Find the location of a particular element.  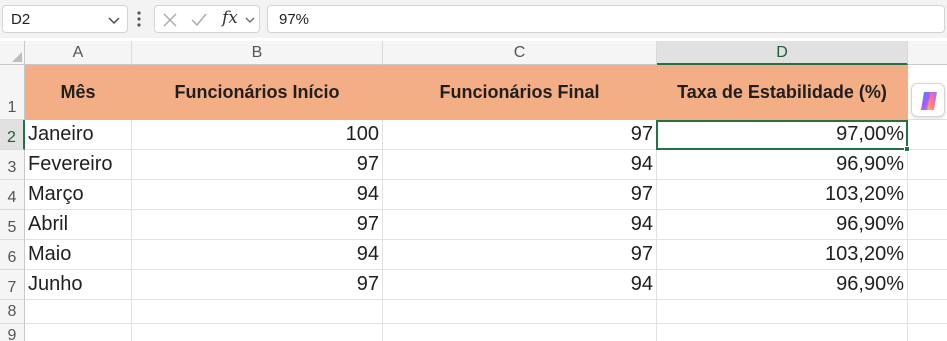

header-cell-mes: Mês is located at coordinates (78, 92).